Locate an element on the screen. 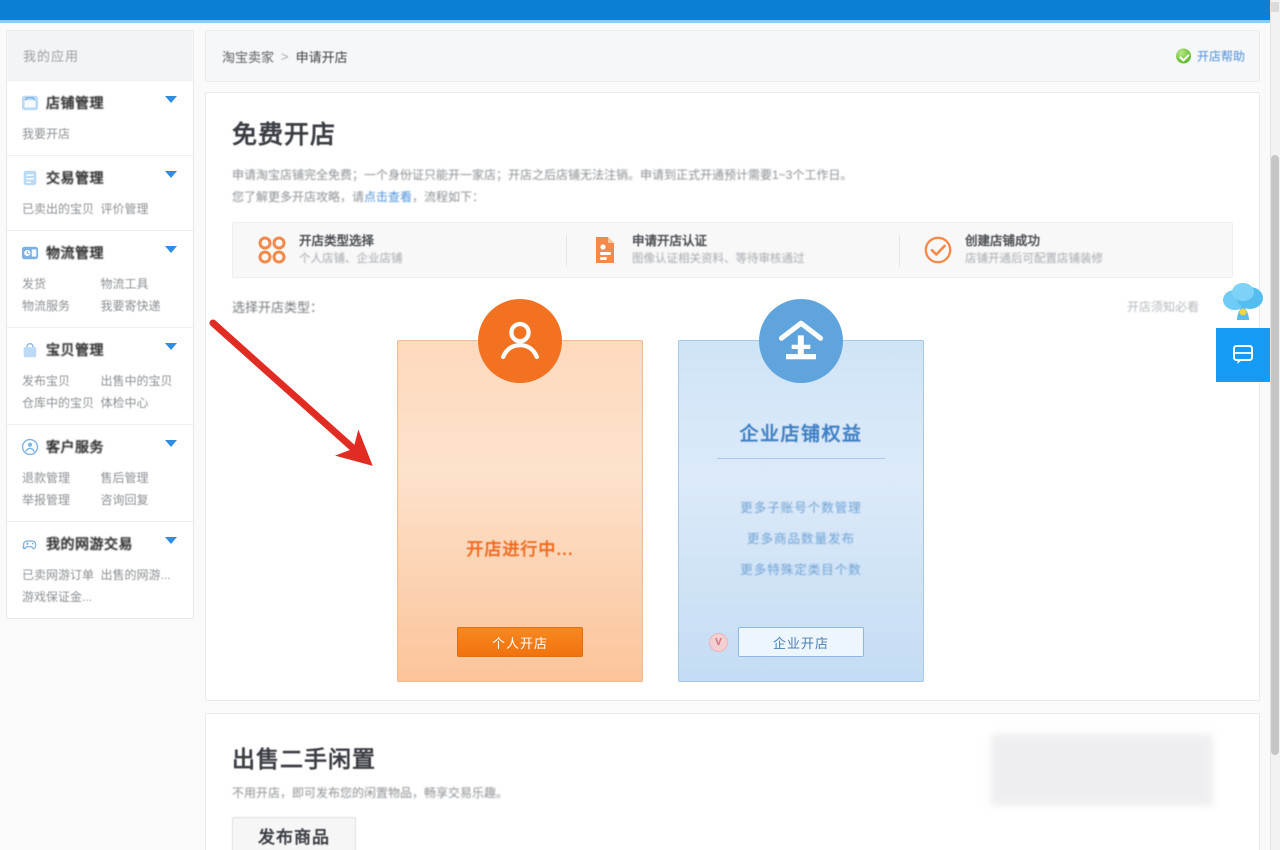  sidebar-link: 仓库中的宝贝 is located at coordinates (61, 403).